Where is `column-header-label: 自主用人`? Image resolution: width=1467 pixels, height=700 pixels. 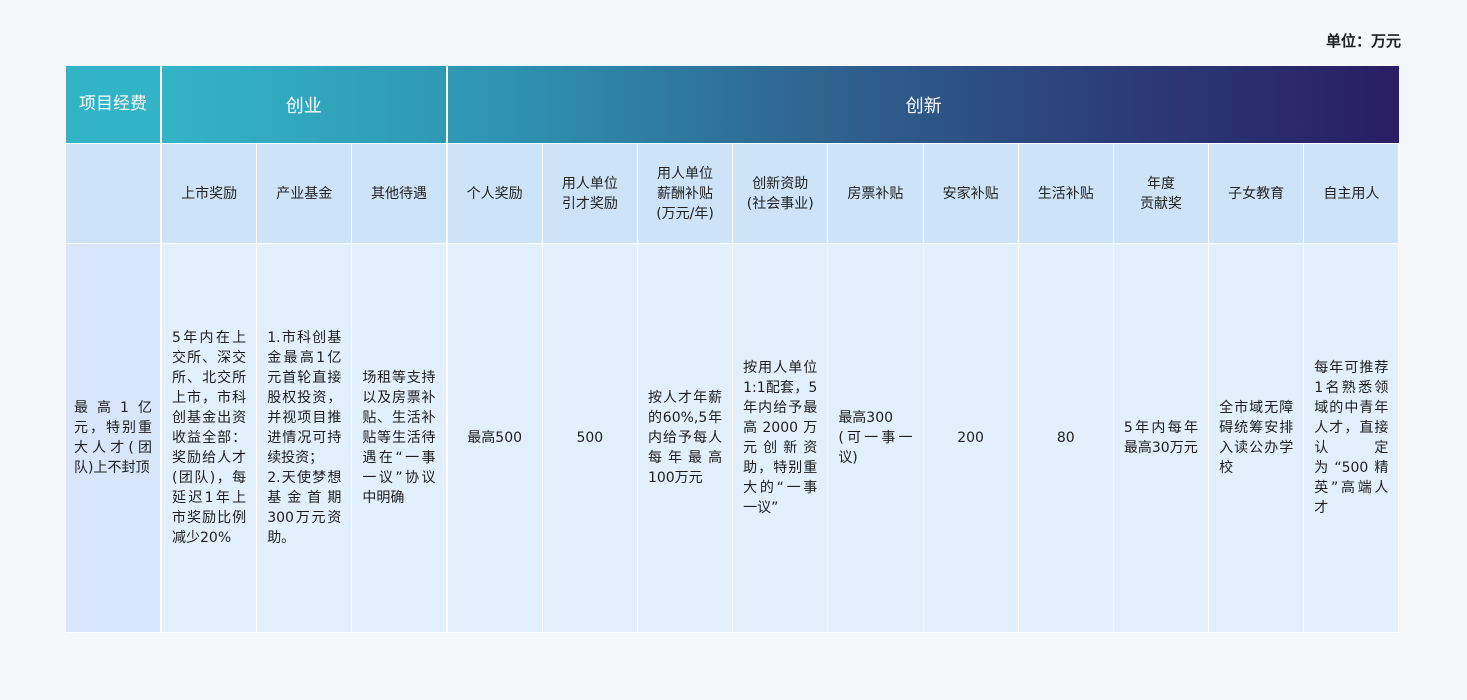 column-header-label: 自主用人 is located at coordinates (1351, 193).